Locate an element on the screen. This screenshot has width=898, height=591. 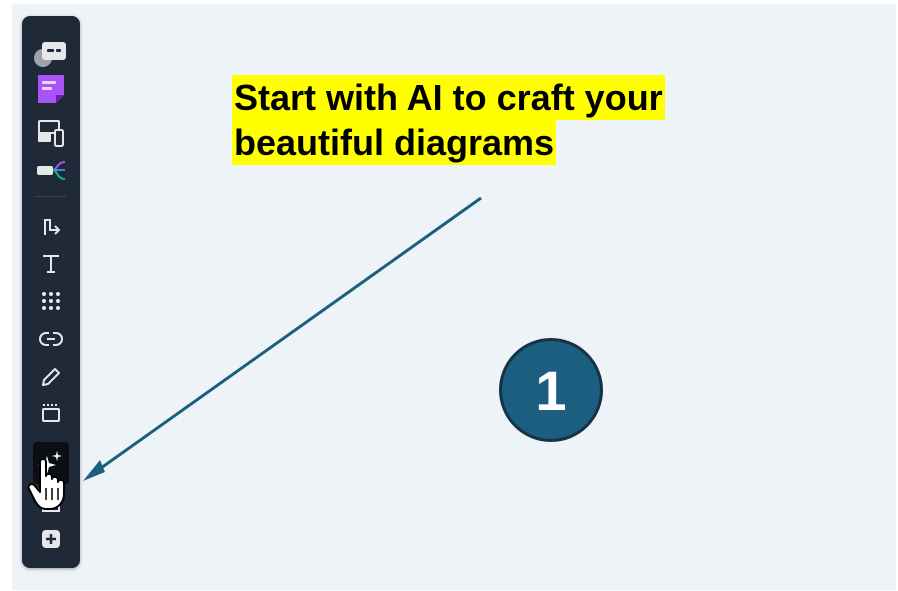
step-number: 1 is located at coordinates (551, 390).